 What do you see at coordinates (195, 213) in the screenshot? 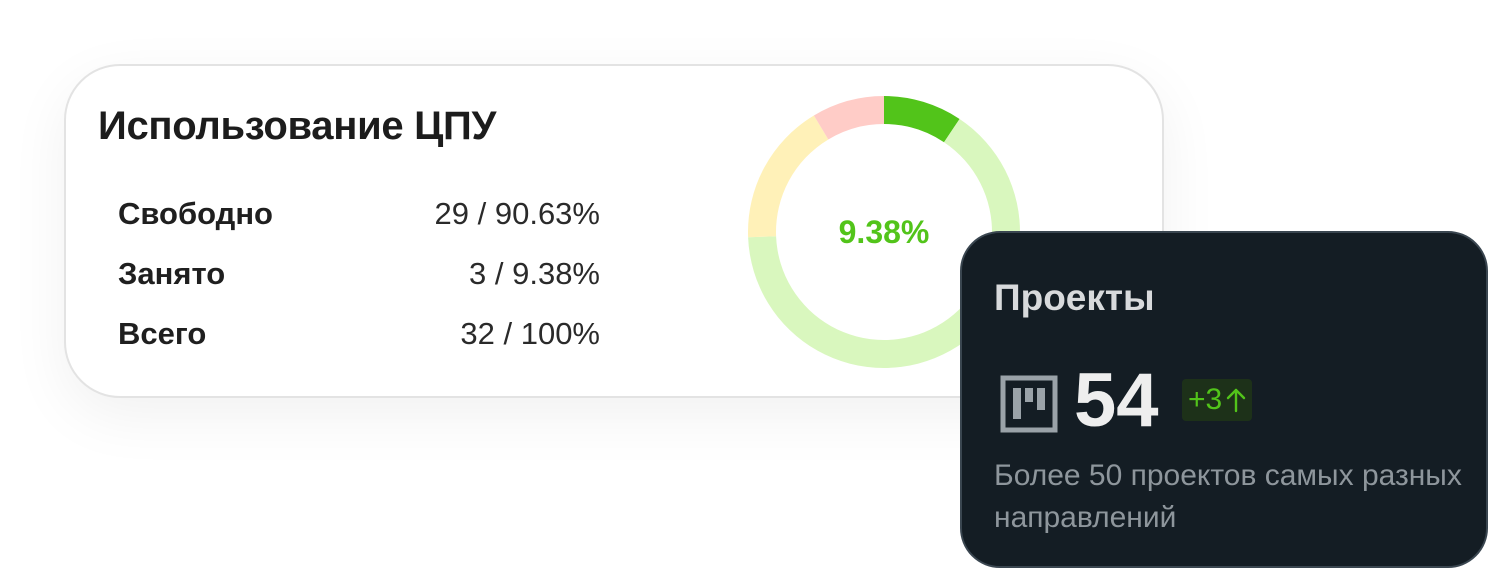
I see `stat-label: Свободно` at bounding box center [195, 213].